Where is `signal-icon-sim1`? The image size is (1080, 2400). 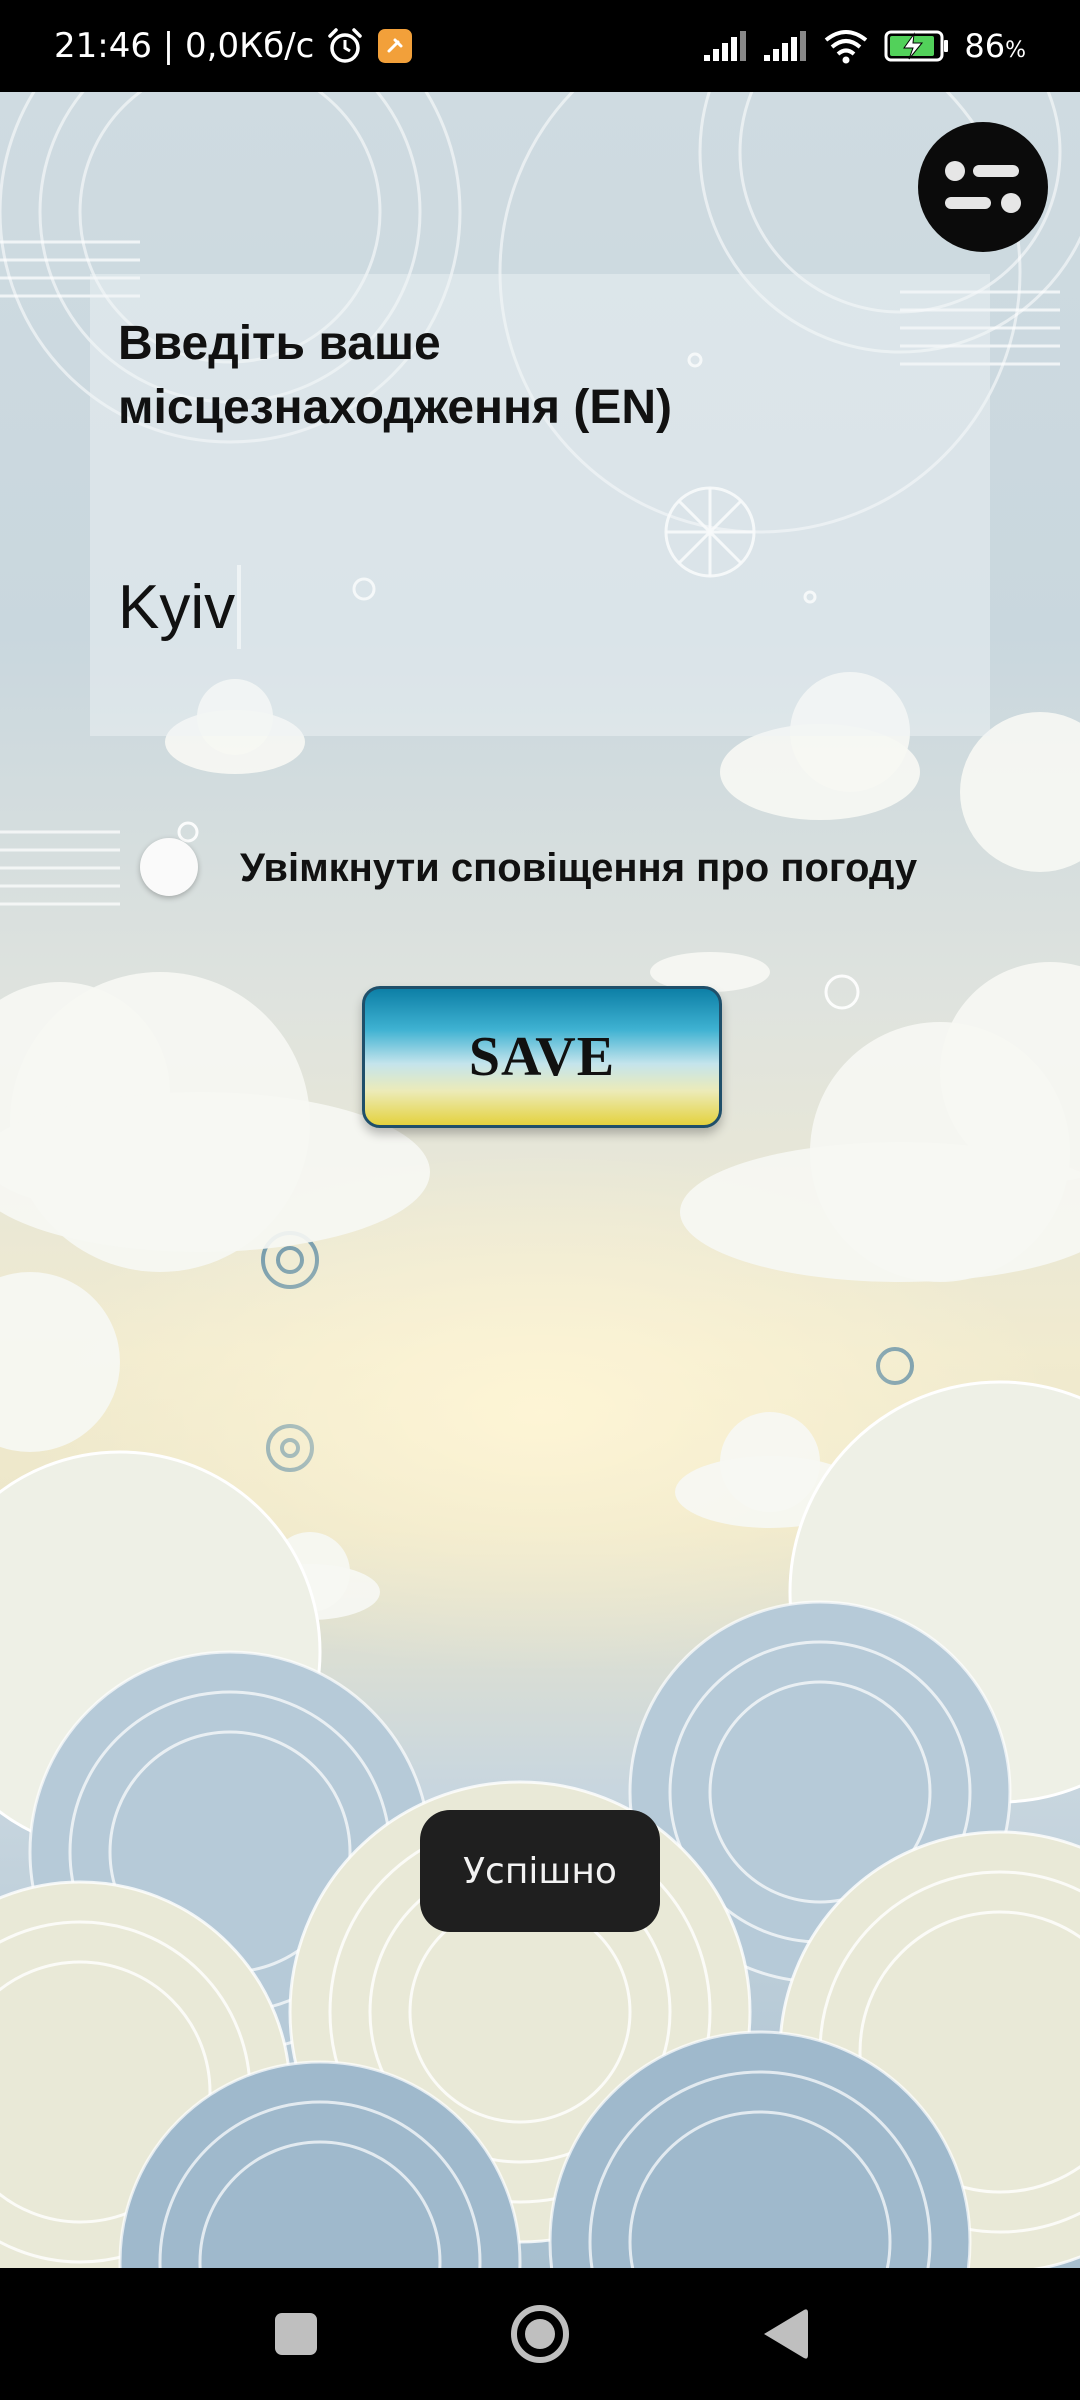 signal-icon-sim1 is located at coordinates (725, 46).